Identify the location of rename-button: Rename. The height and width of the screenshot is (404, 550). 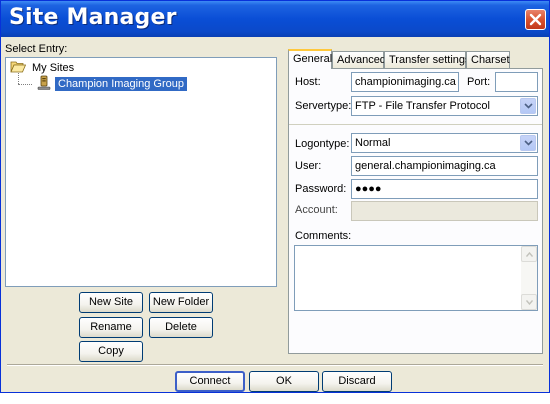
(111, 327).